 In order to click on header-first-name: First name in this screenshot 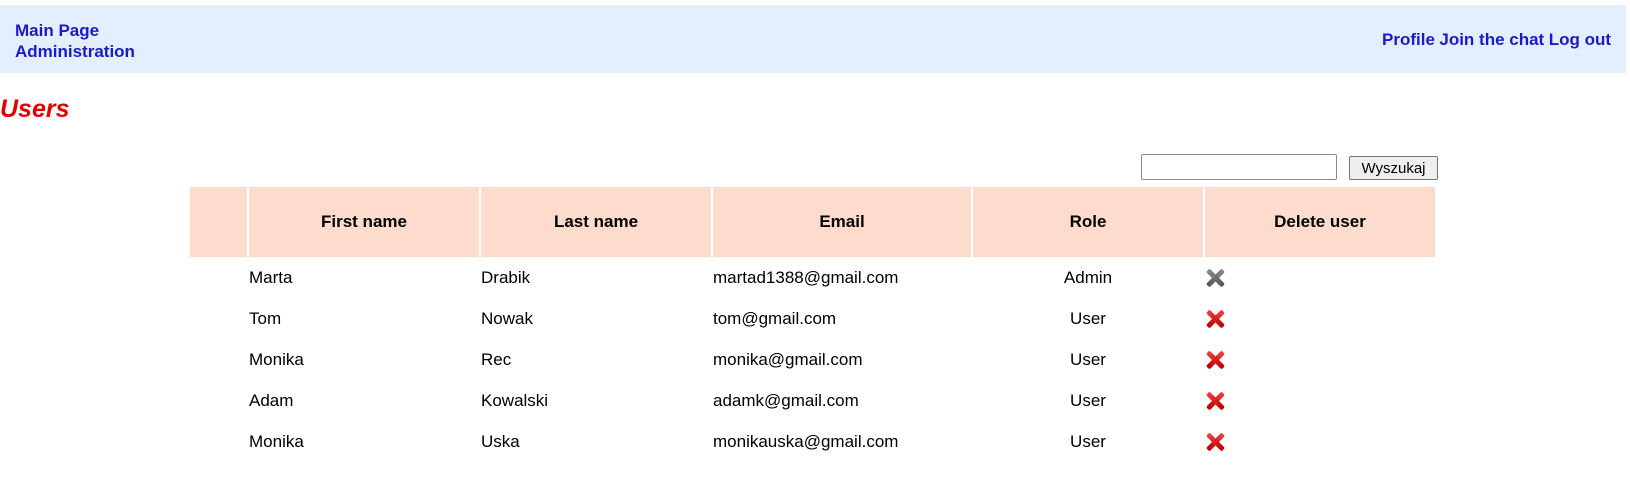, I will do `click(364, 222)`.